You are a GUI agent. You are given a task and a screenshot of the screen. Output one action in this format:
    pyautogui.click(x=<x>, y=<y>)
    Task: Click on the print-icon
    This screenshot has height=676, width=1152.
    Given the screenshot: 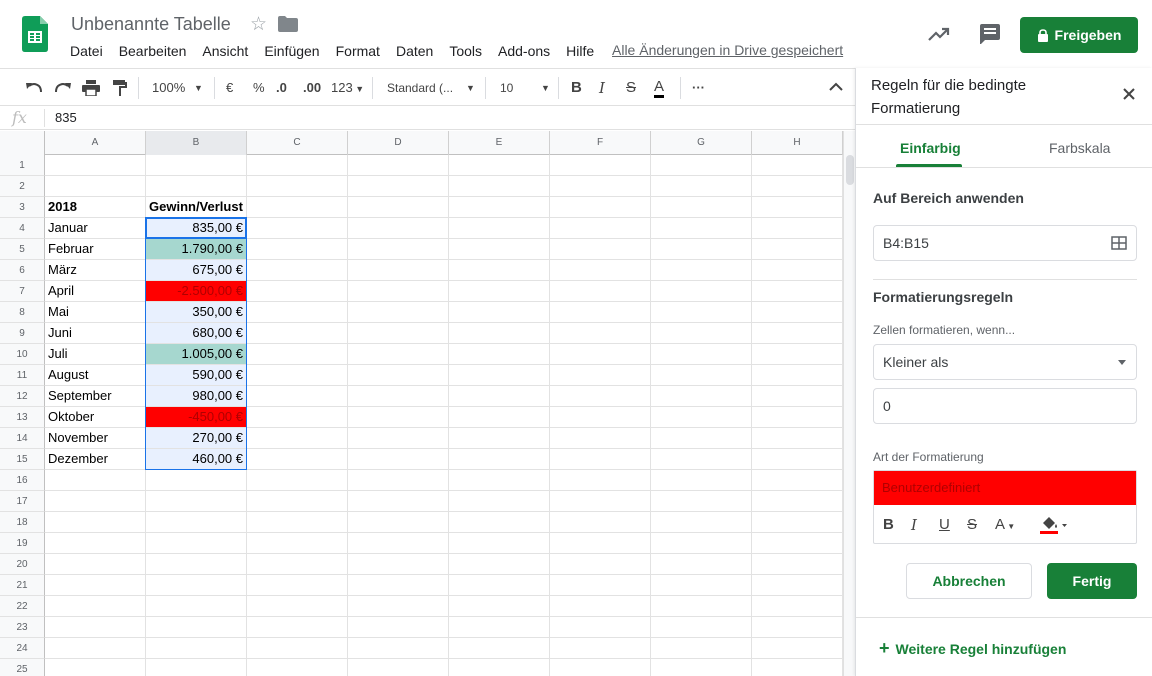 What is the action you would take?
    pyautogui.click(x=91, y=88)
    